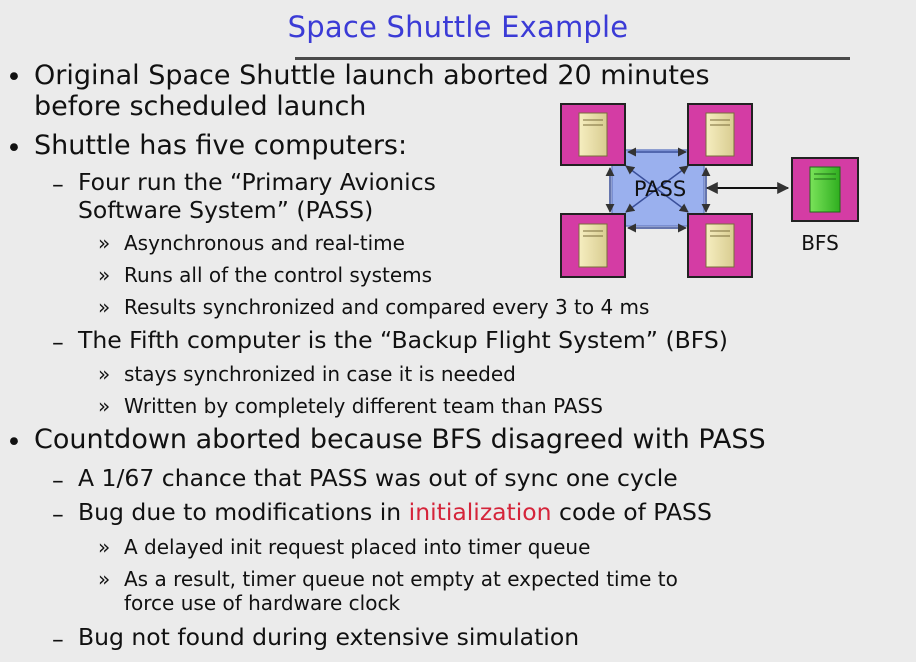 This screenshot has width=916, height=662. Describe the element at coordinates (593, 134) in the screenshot. I see `pass-computer-top-left` at that location.